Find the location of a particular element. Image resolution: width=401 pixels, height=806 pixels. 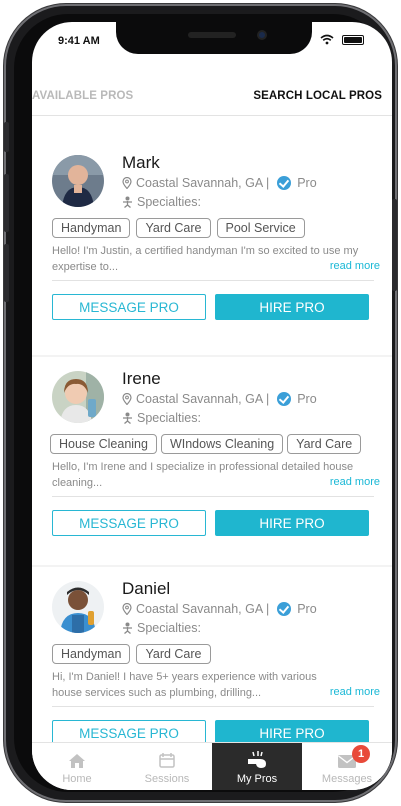

avatar-photo-mark is located at coordinates (78, 181).